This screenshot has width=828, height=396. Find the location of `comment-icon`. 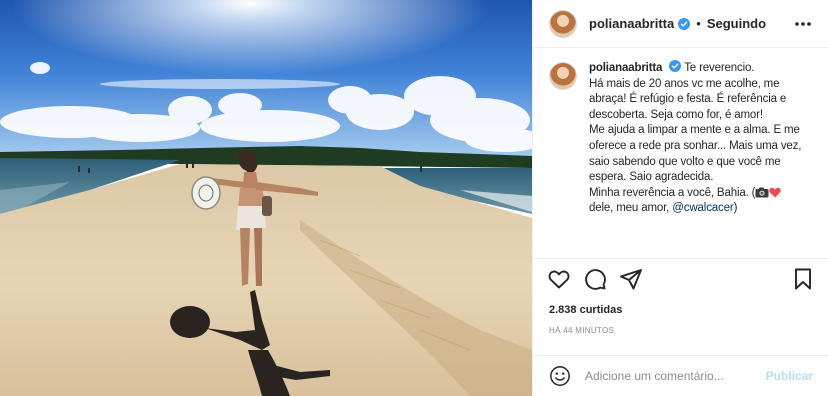

comment-icon is located at coordinates (595, 279).